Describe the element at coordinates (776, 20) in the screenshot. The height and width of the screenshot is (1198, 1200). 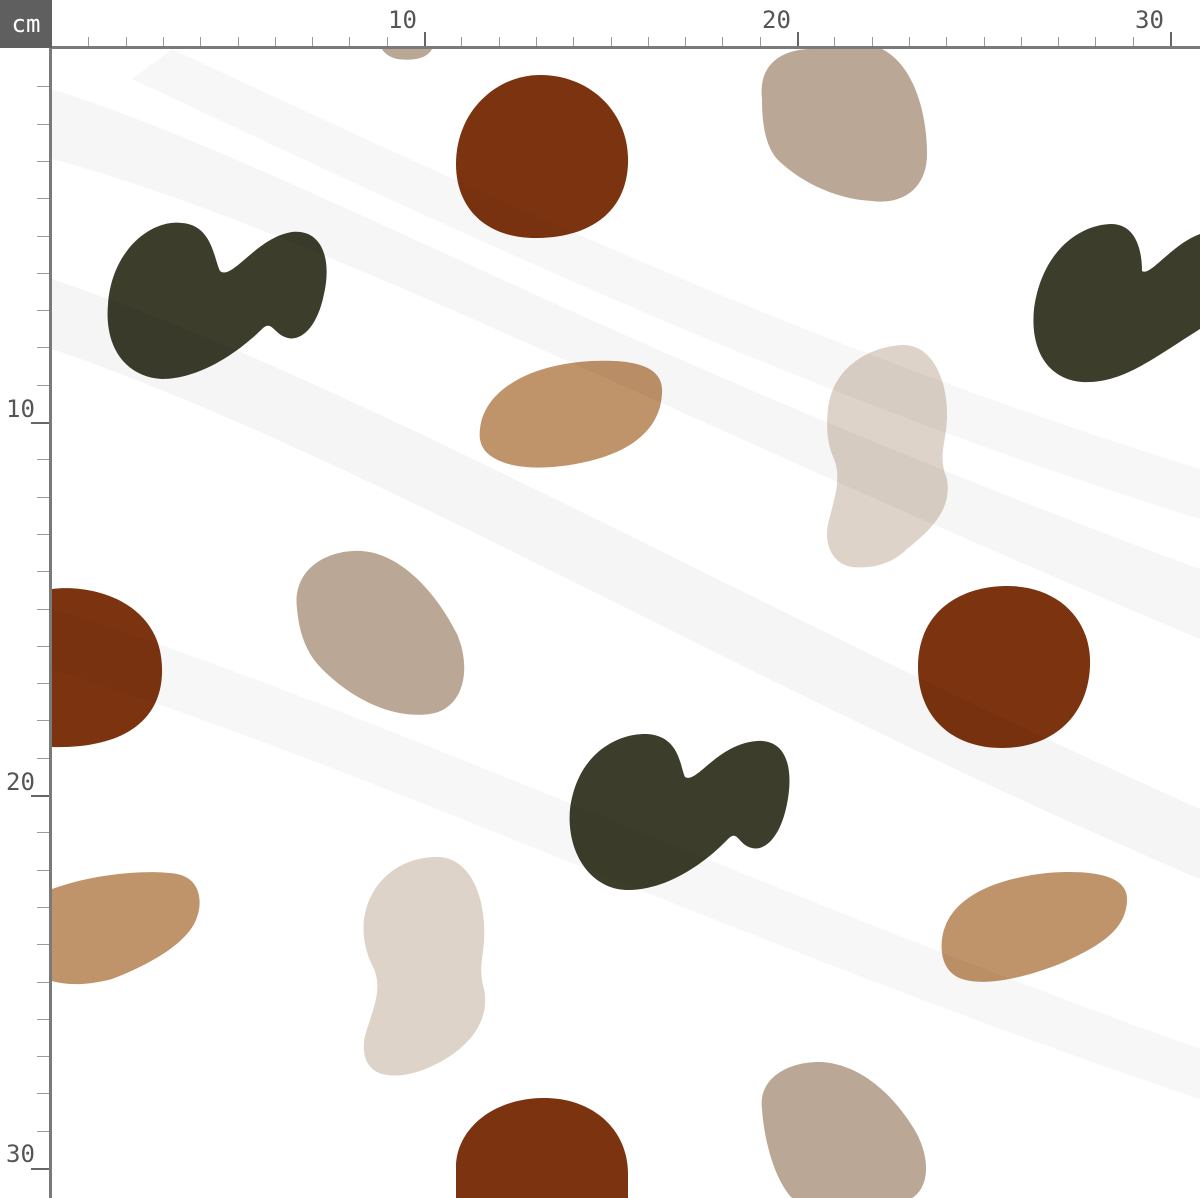
I see `top-ruler-label-20: 20` at that location.